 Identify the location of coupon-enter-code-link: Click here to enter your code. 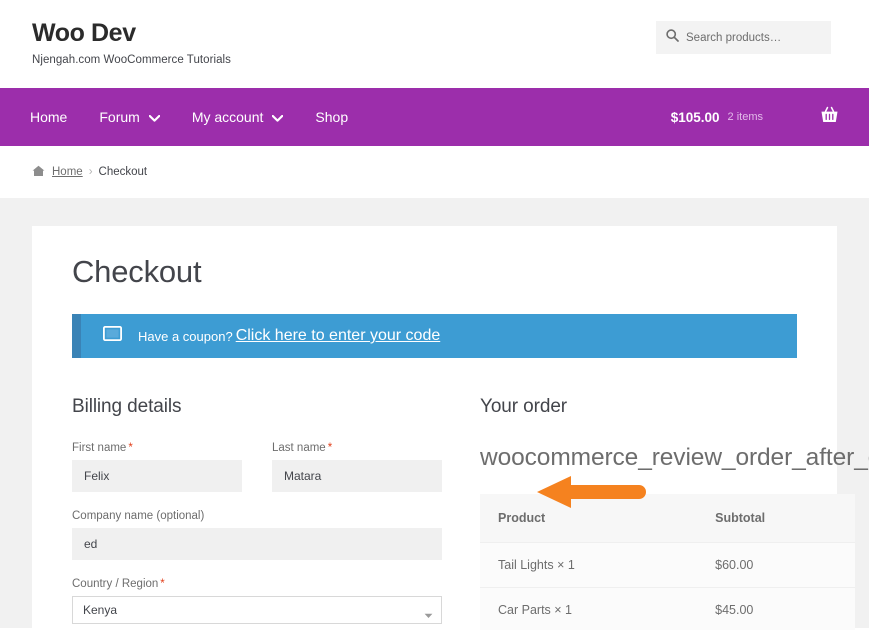
(338, 336).